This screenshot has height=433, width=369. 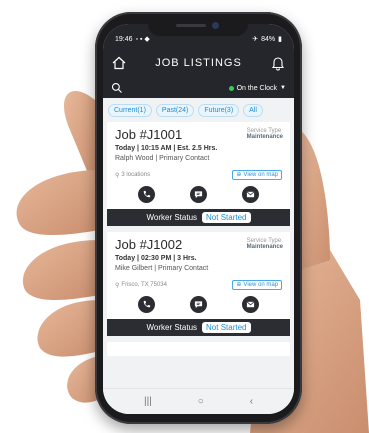 I want to click on online-dot-icon, so click(x=231, y=88).